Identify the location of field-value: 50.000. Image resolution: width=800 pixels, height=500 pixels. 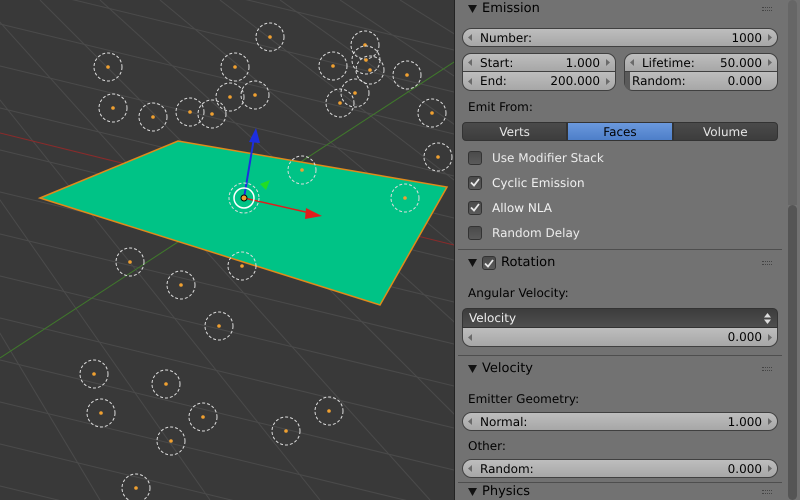
(741, 63).